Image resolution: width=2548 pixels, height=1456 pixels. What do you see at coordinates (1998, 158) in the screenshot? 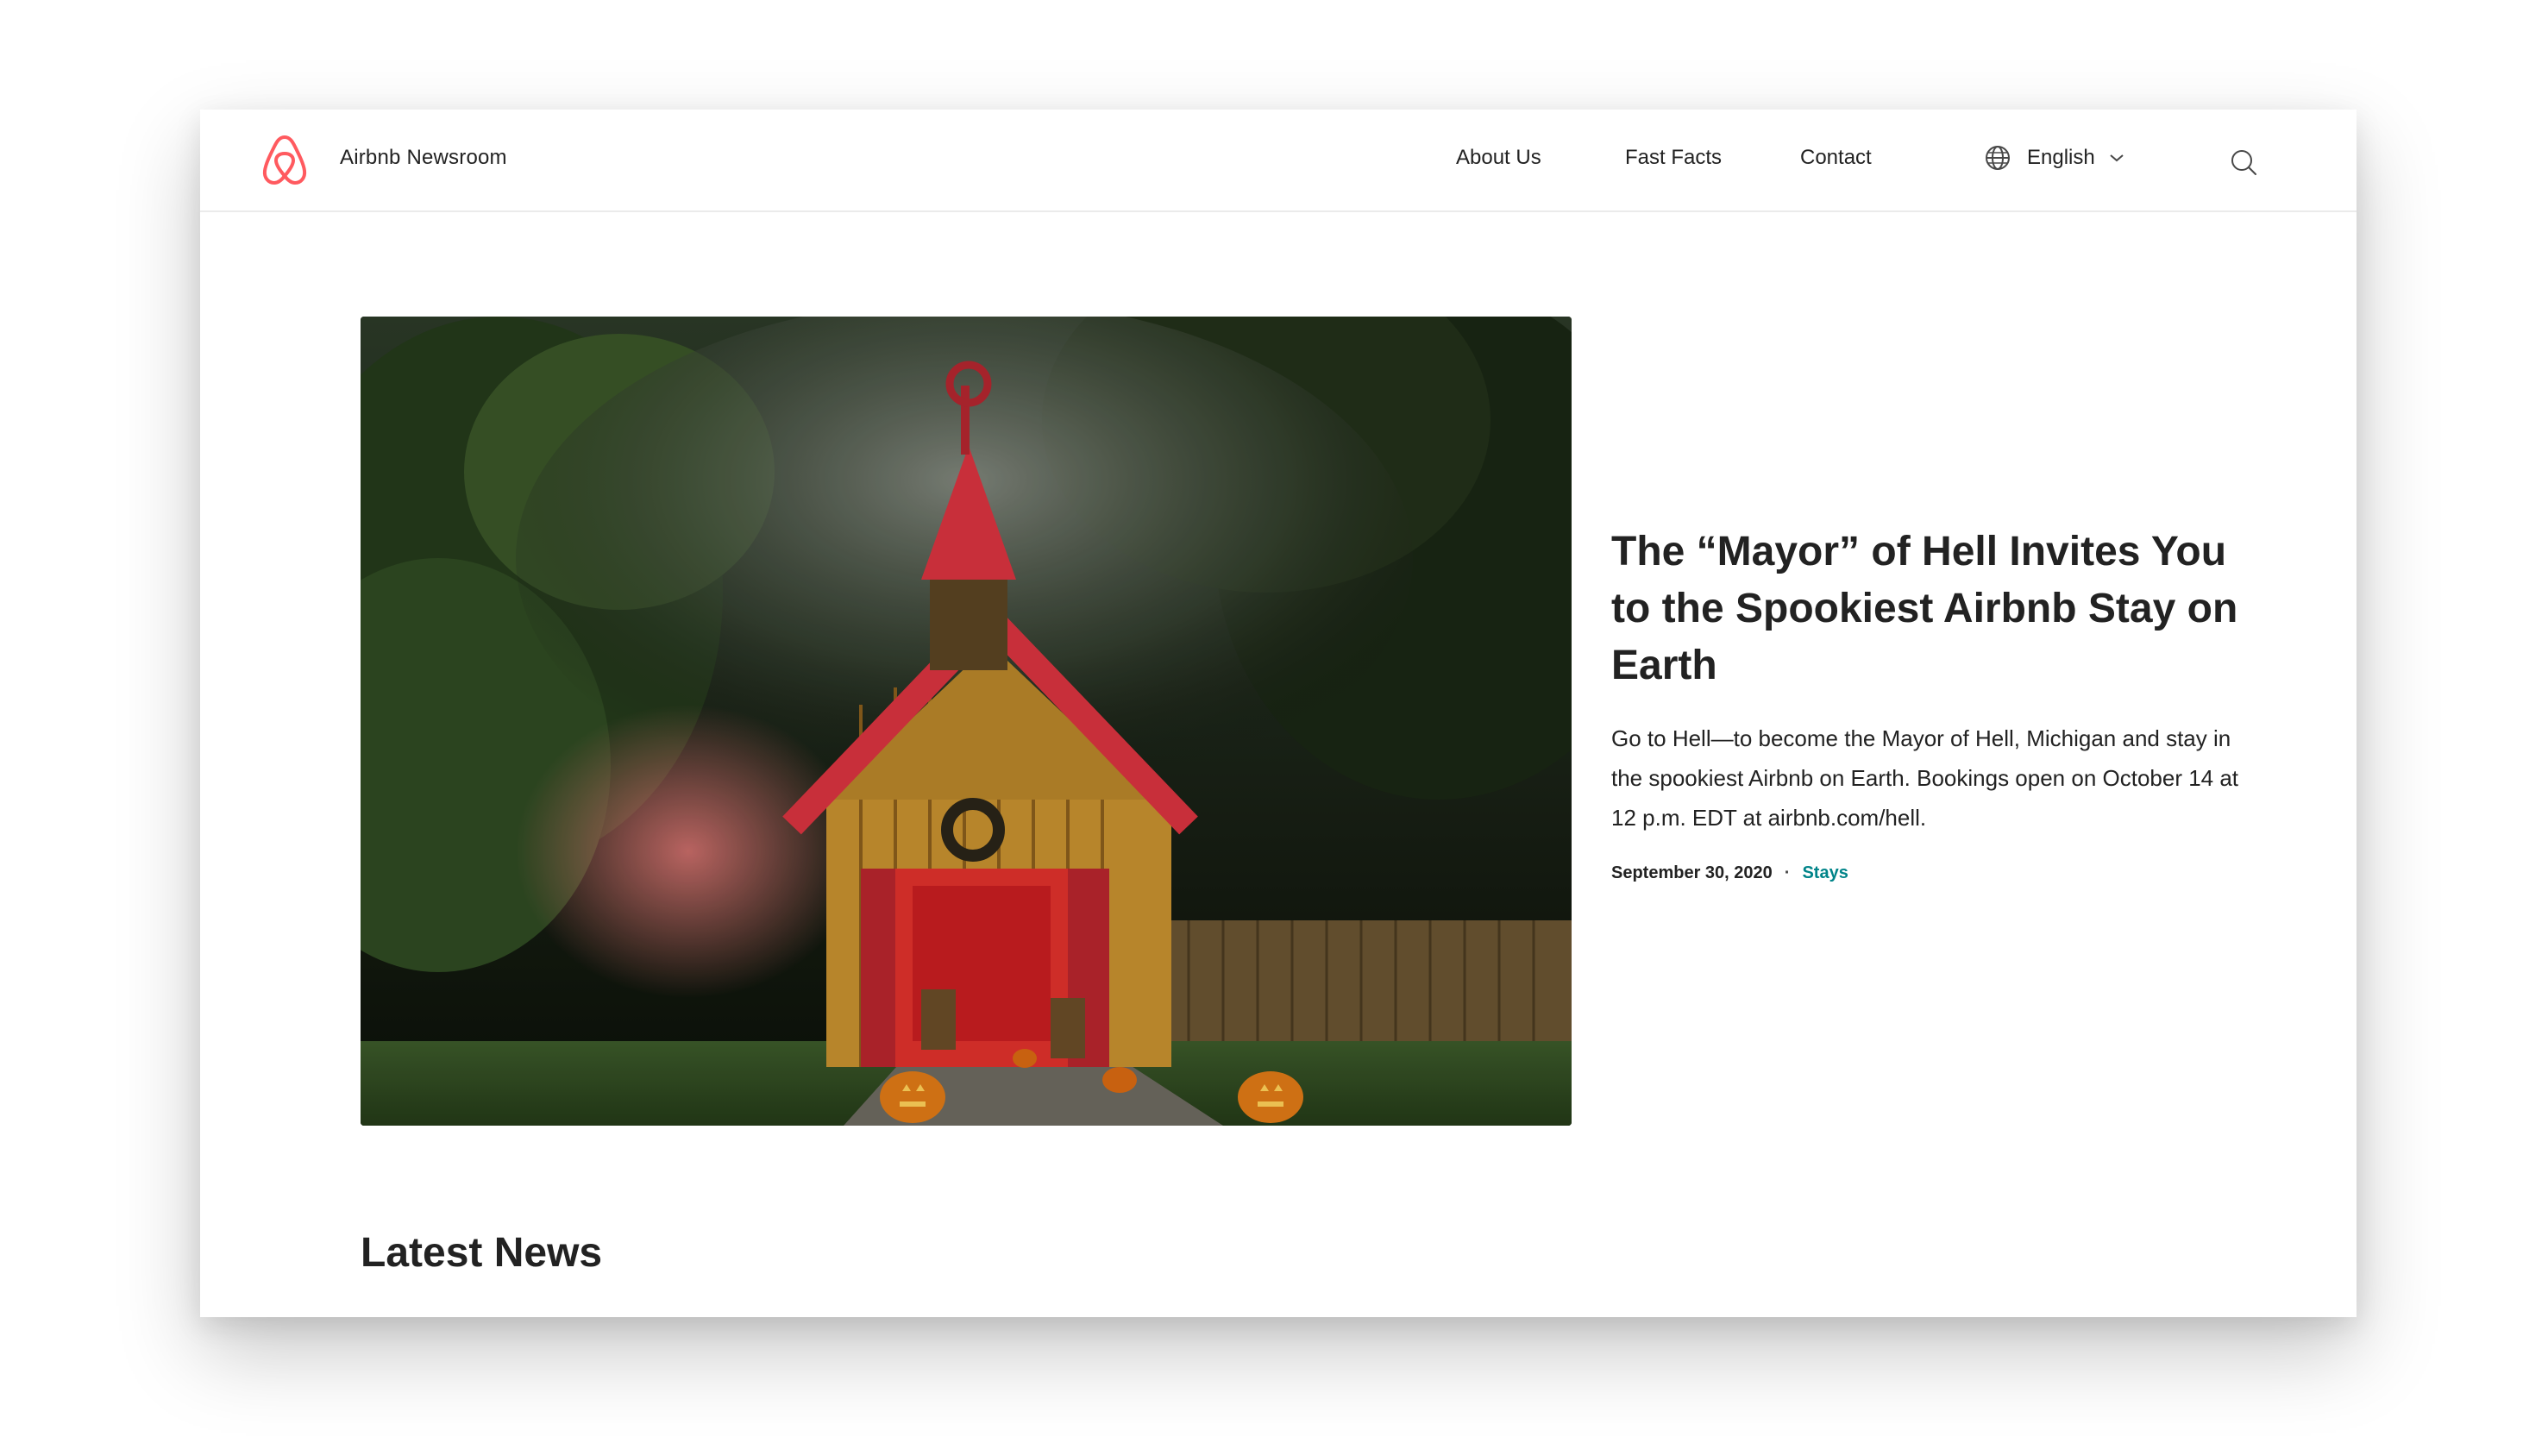
I see `globe-icon` at bounding box center [1998, 158].